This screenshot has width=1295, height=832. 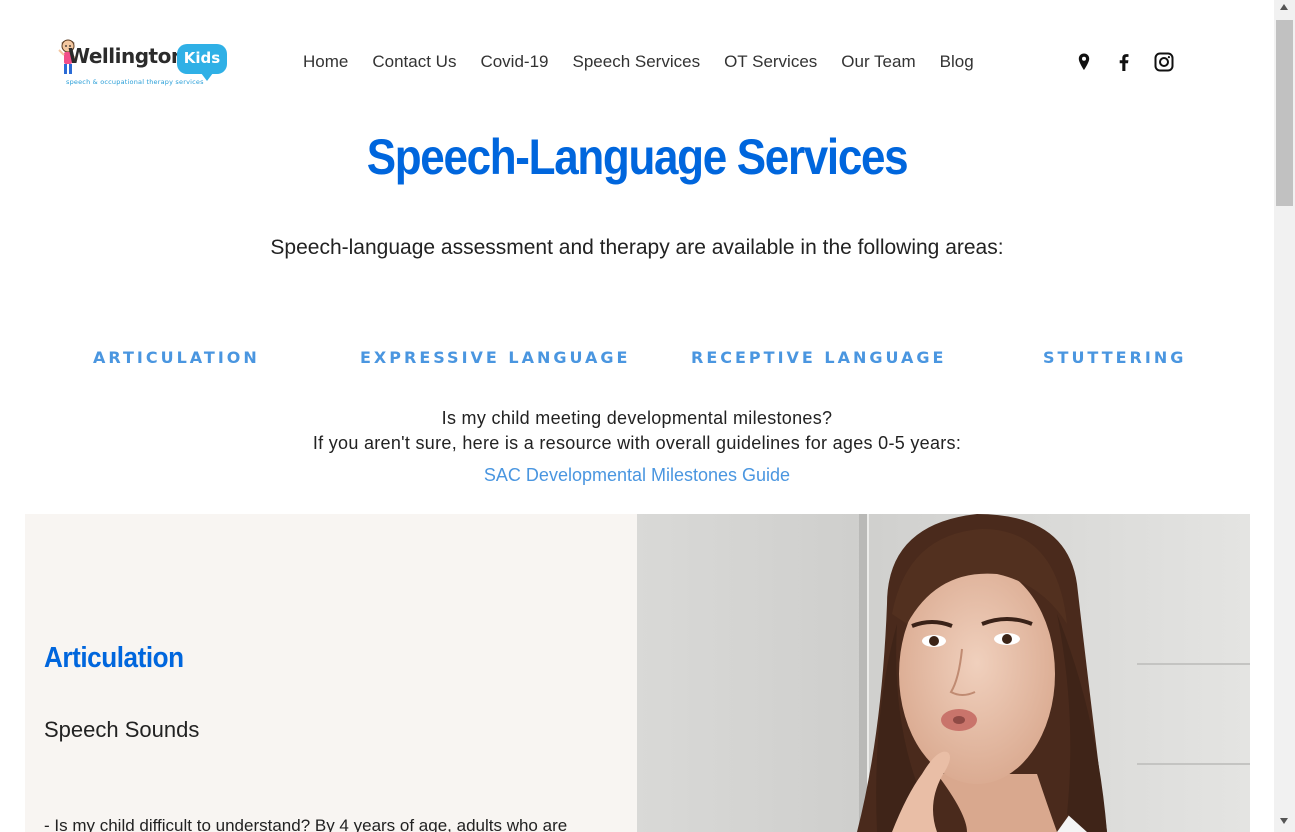 What do you see at coordinates (202, 62) in the screenshot?
I see `logo-kids-bubble: Kids` at bounding box center [202, 62].